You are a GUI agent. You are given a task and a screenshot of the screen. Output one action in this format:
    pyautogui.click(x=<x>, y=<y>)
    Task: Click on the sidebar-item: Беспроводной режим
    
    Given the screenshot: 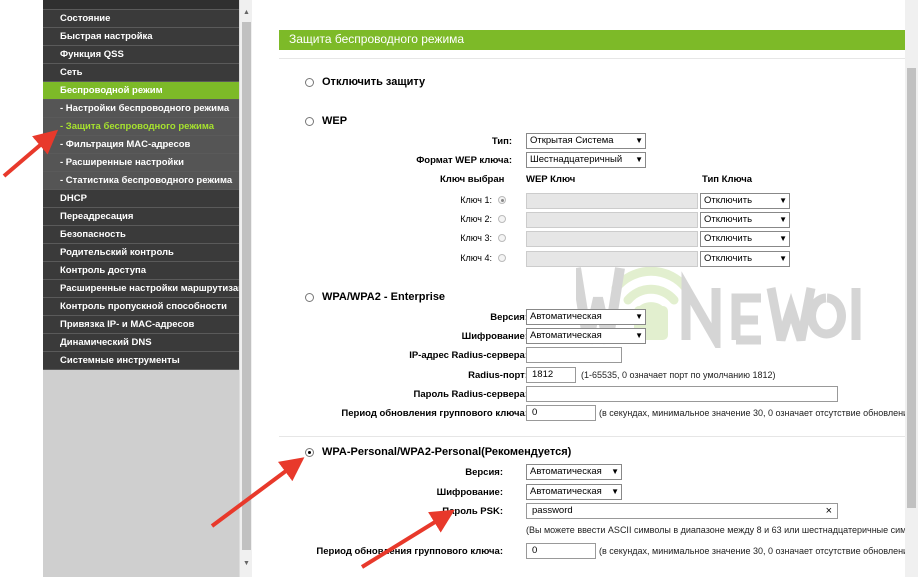 What is the action you would take?
    pyautogui.click(x=141, y=91)
    